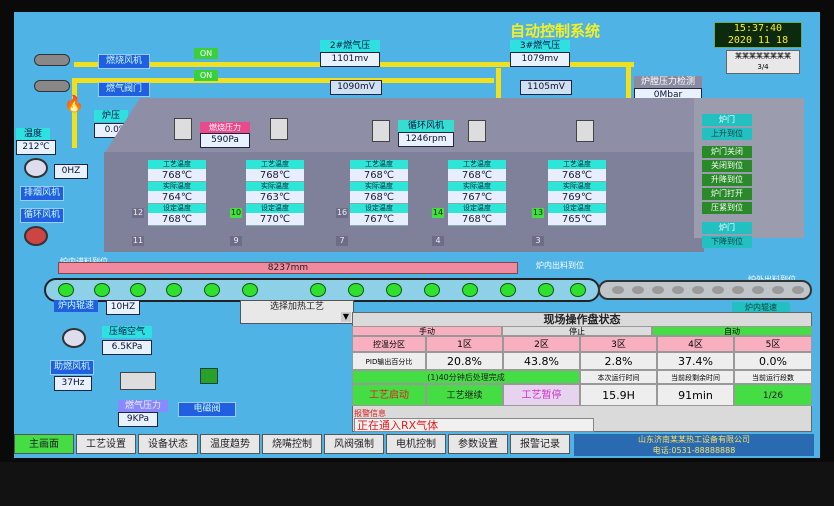 The height and width of the screenshot is (506, 834). I want to click on right-panel-item: 下降到位, so click(727, 242).